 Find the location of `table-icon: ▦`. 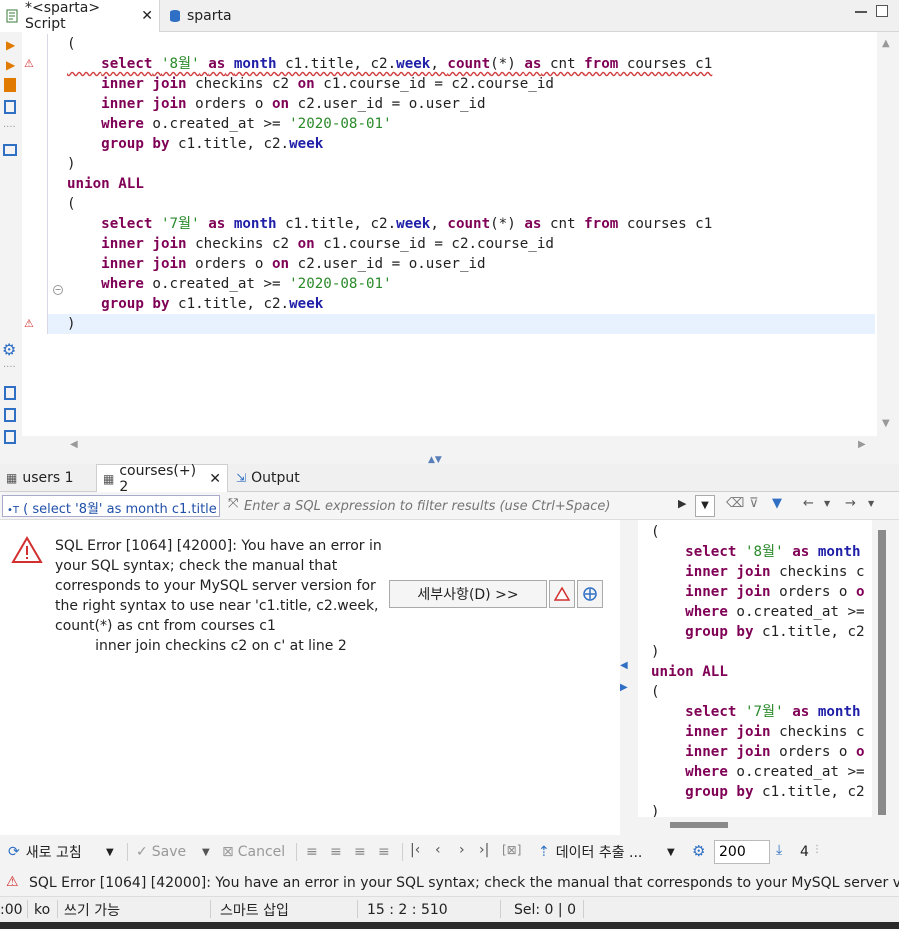

table-icon: ▦ is located at coordinates (109, 478).